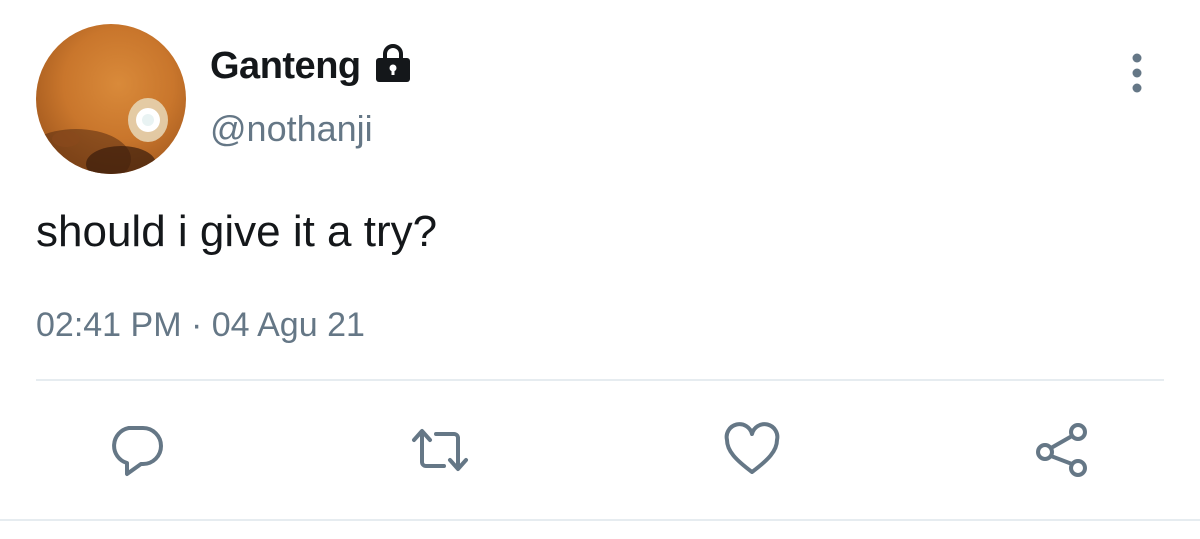 The width and height of the screenshot is (1200, 539). Describe the element at coordinates (102, 136) in the screenshot. I see `avatar-image` at that location.